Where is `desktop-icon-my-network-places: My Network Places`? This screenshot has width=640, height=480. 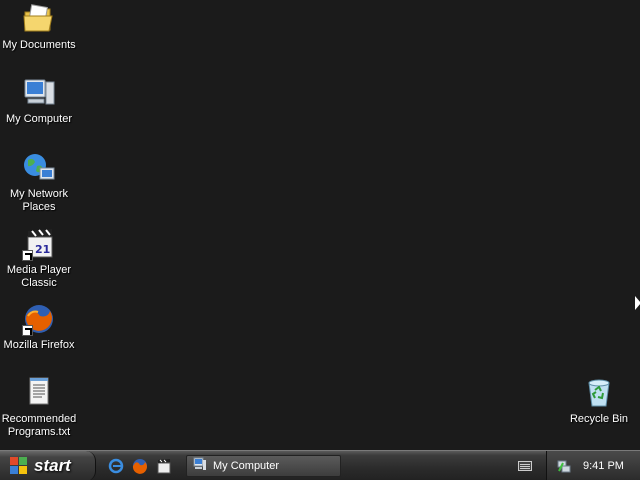
desktop-icon-my-network-places: My Network Places is located at coordinates (39, 182).